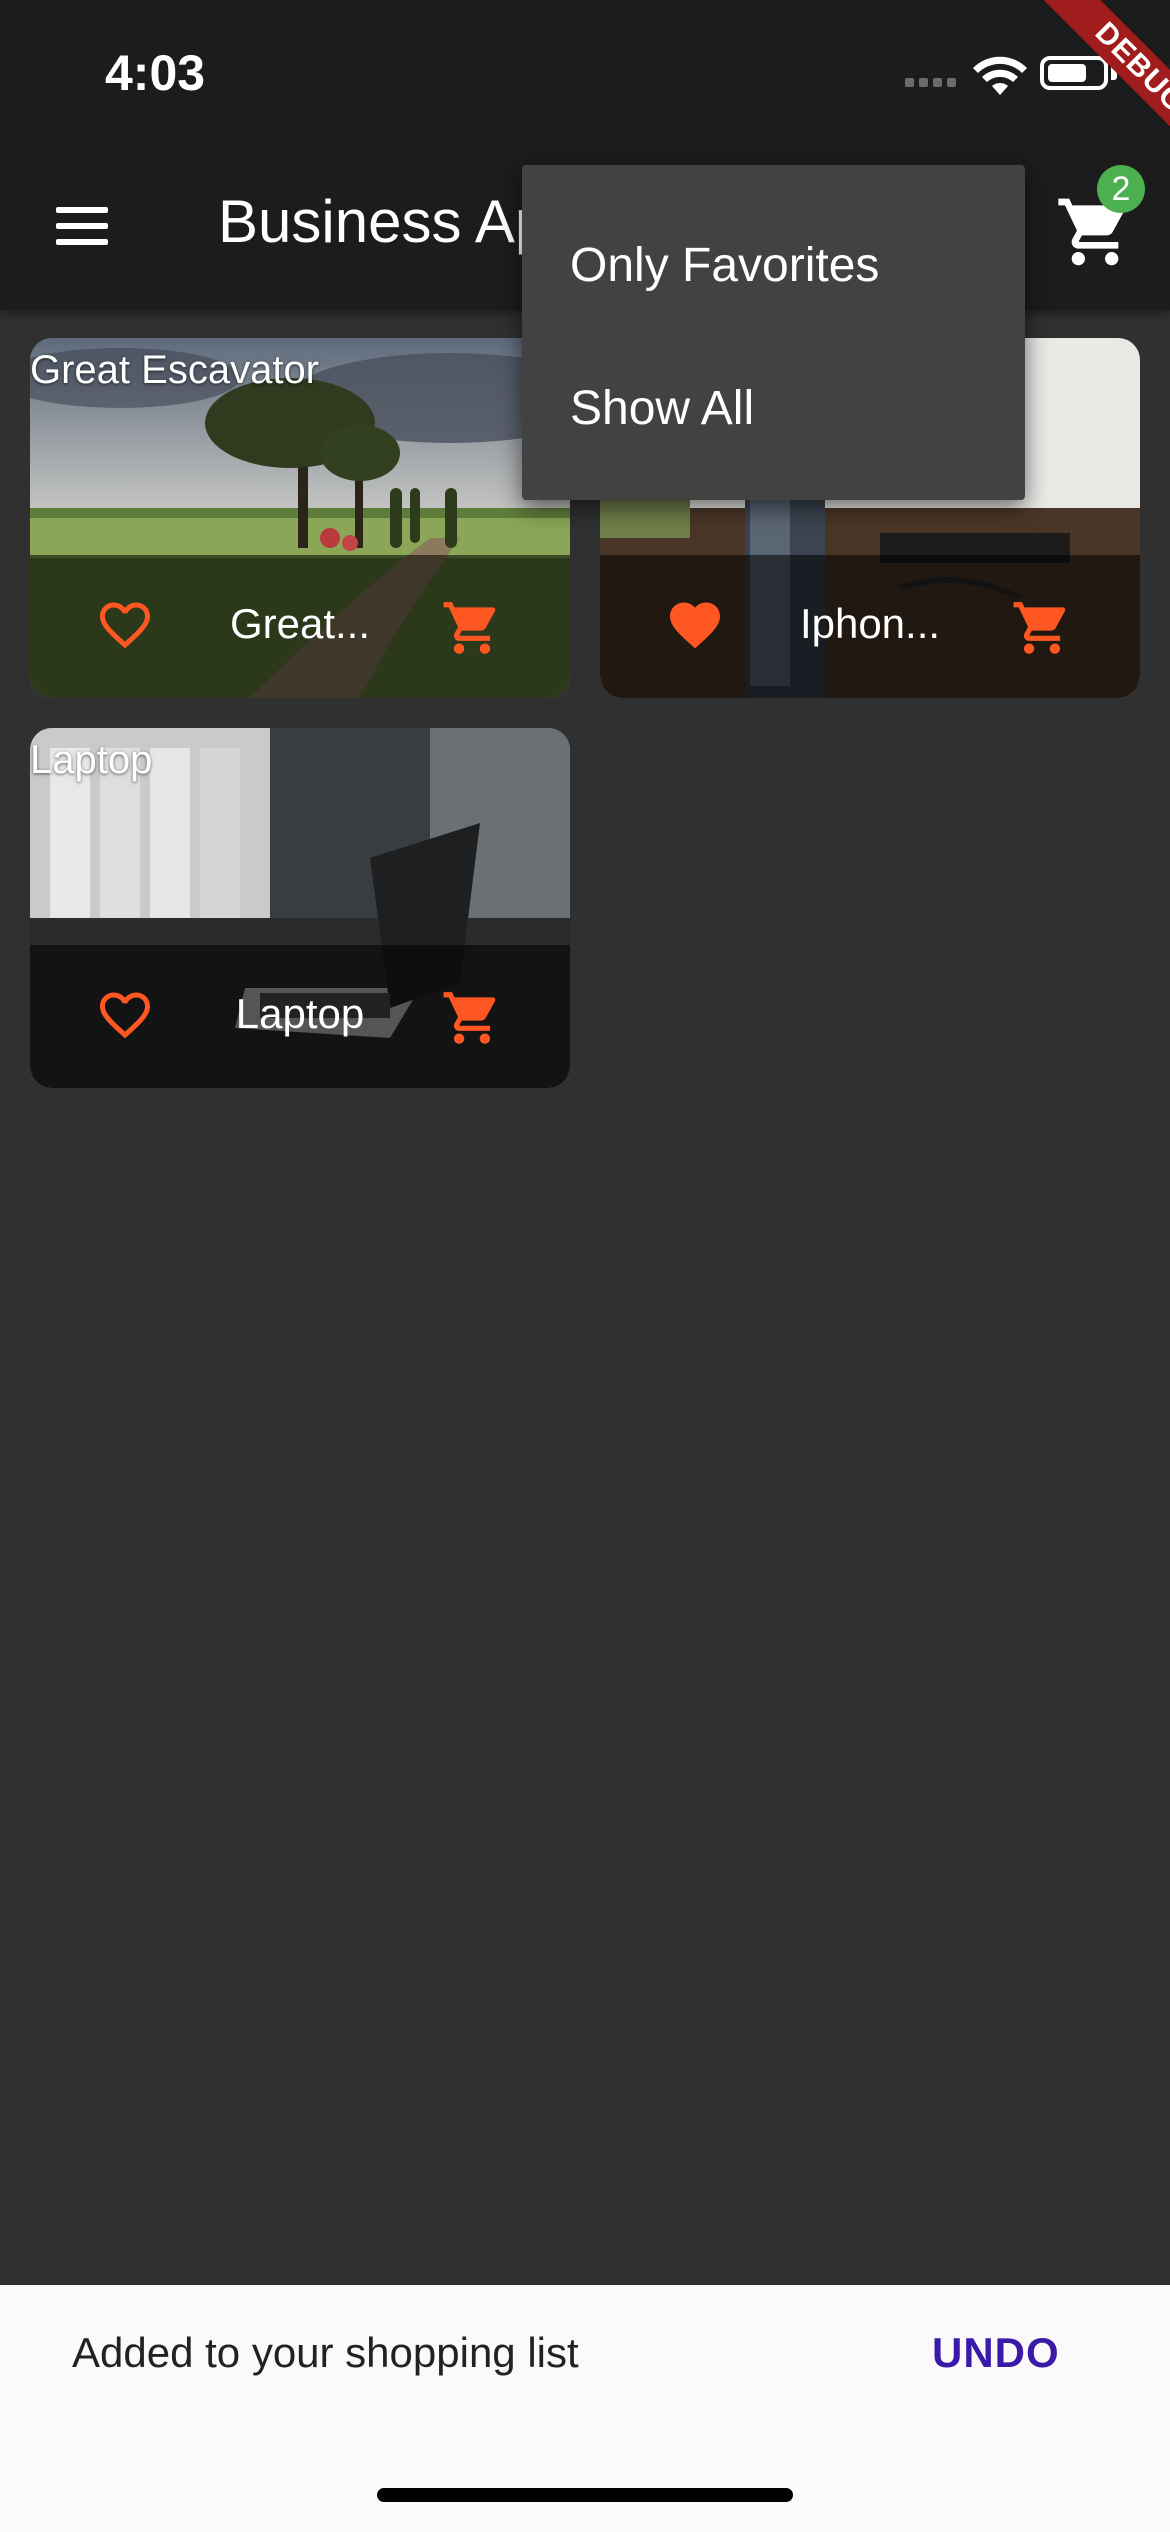 The image size is (1170, 2532). I want to click on cellular-signal-icon, so click(930, 82).